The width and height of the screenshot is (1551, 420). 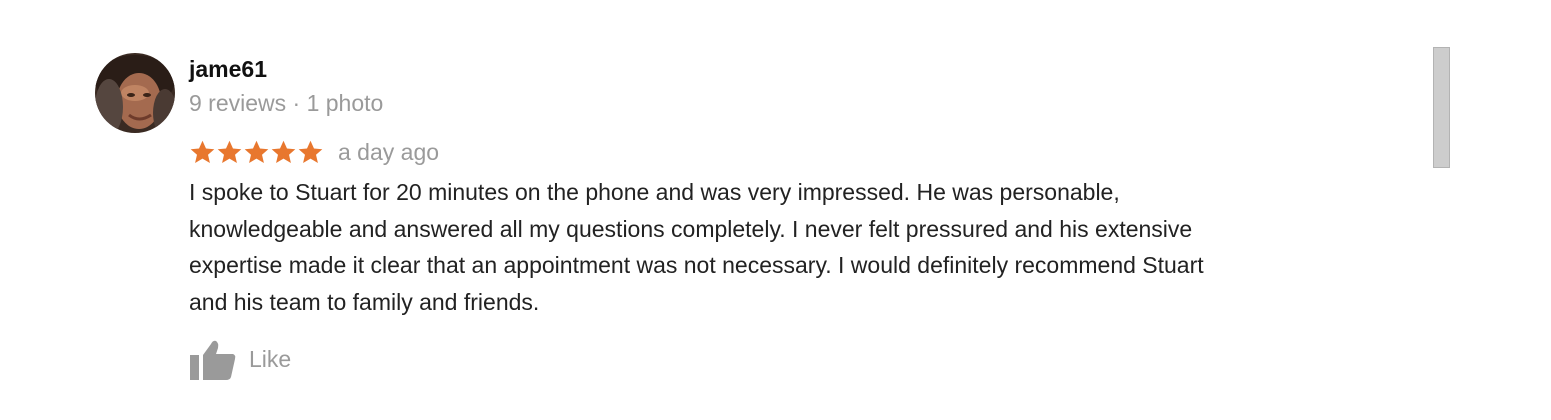 What do you see at coordinates (286, 103) in the screenshot?
I see `author-meta: 9 reviews · 1 photo` at bounding box center [286, 103].